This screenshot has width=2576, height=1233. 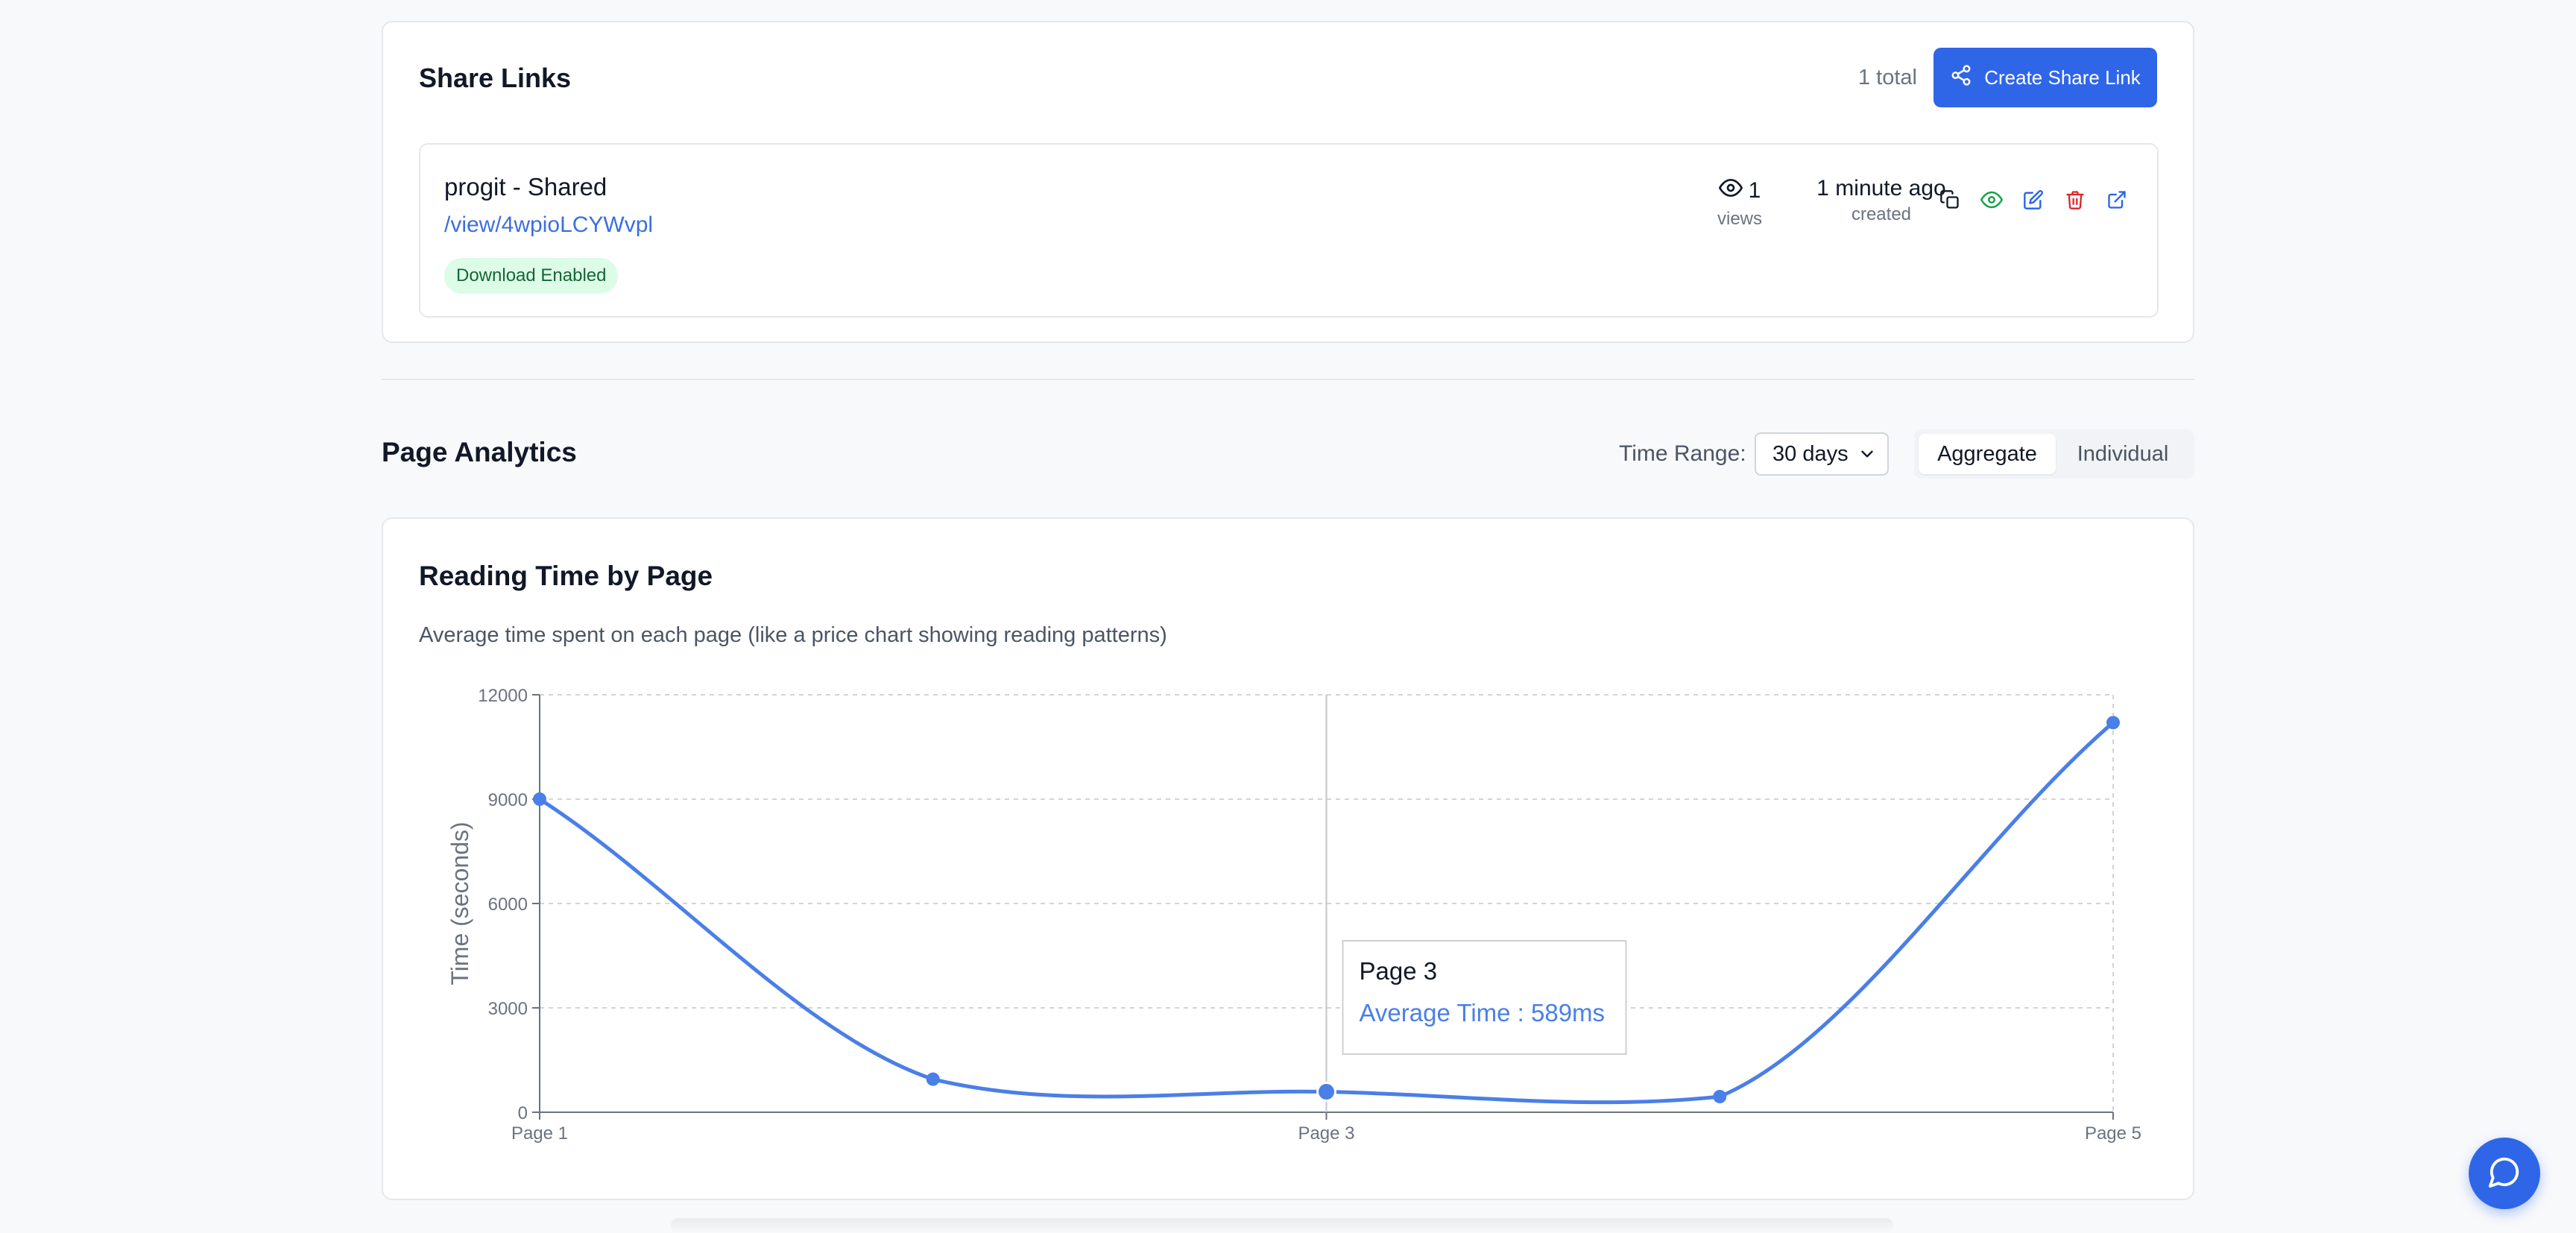 What do you see at coordinates (503, 696) in the screenshot?
I see `y-tick-label: 12000` at bounding box center [503, 696].